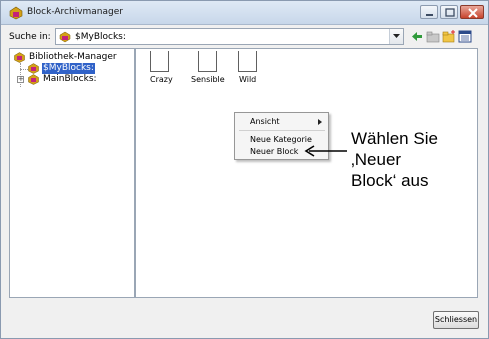 This screenshot has width=489, height=339. I want to click on annotation-line: ‚Neuer, so click(376, 159).